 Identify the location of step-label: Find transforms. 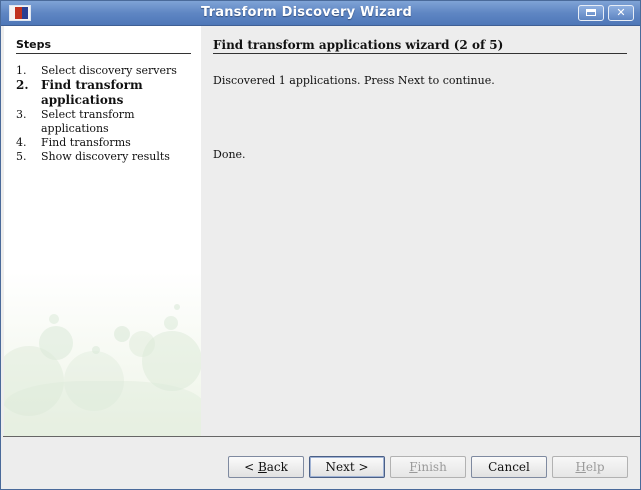
(86, 142).